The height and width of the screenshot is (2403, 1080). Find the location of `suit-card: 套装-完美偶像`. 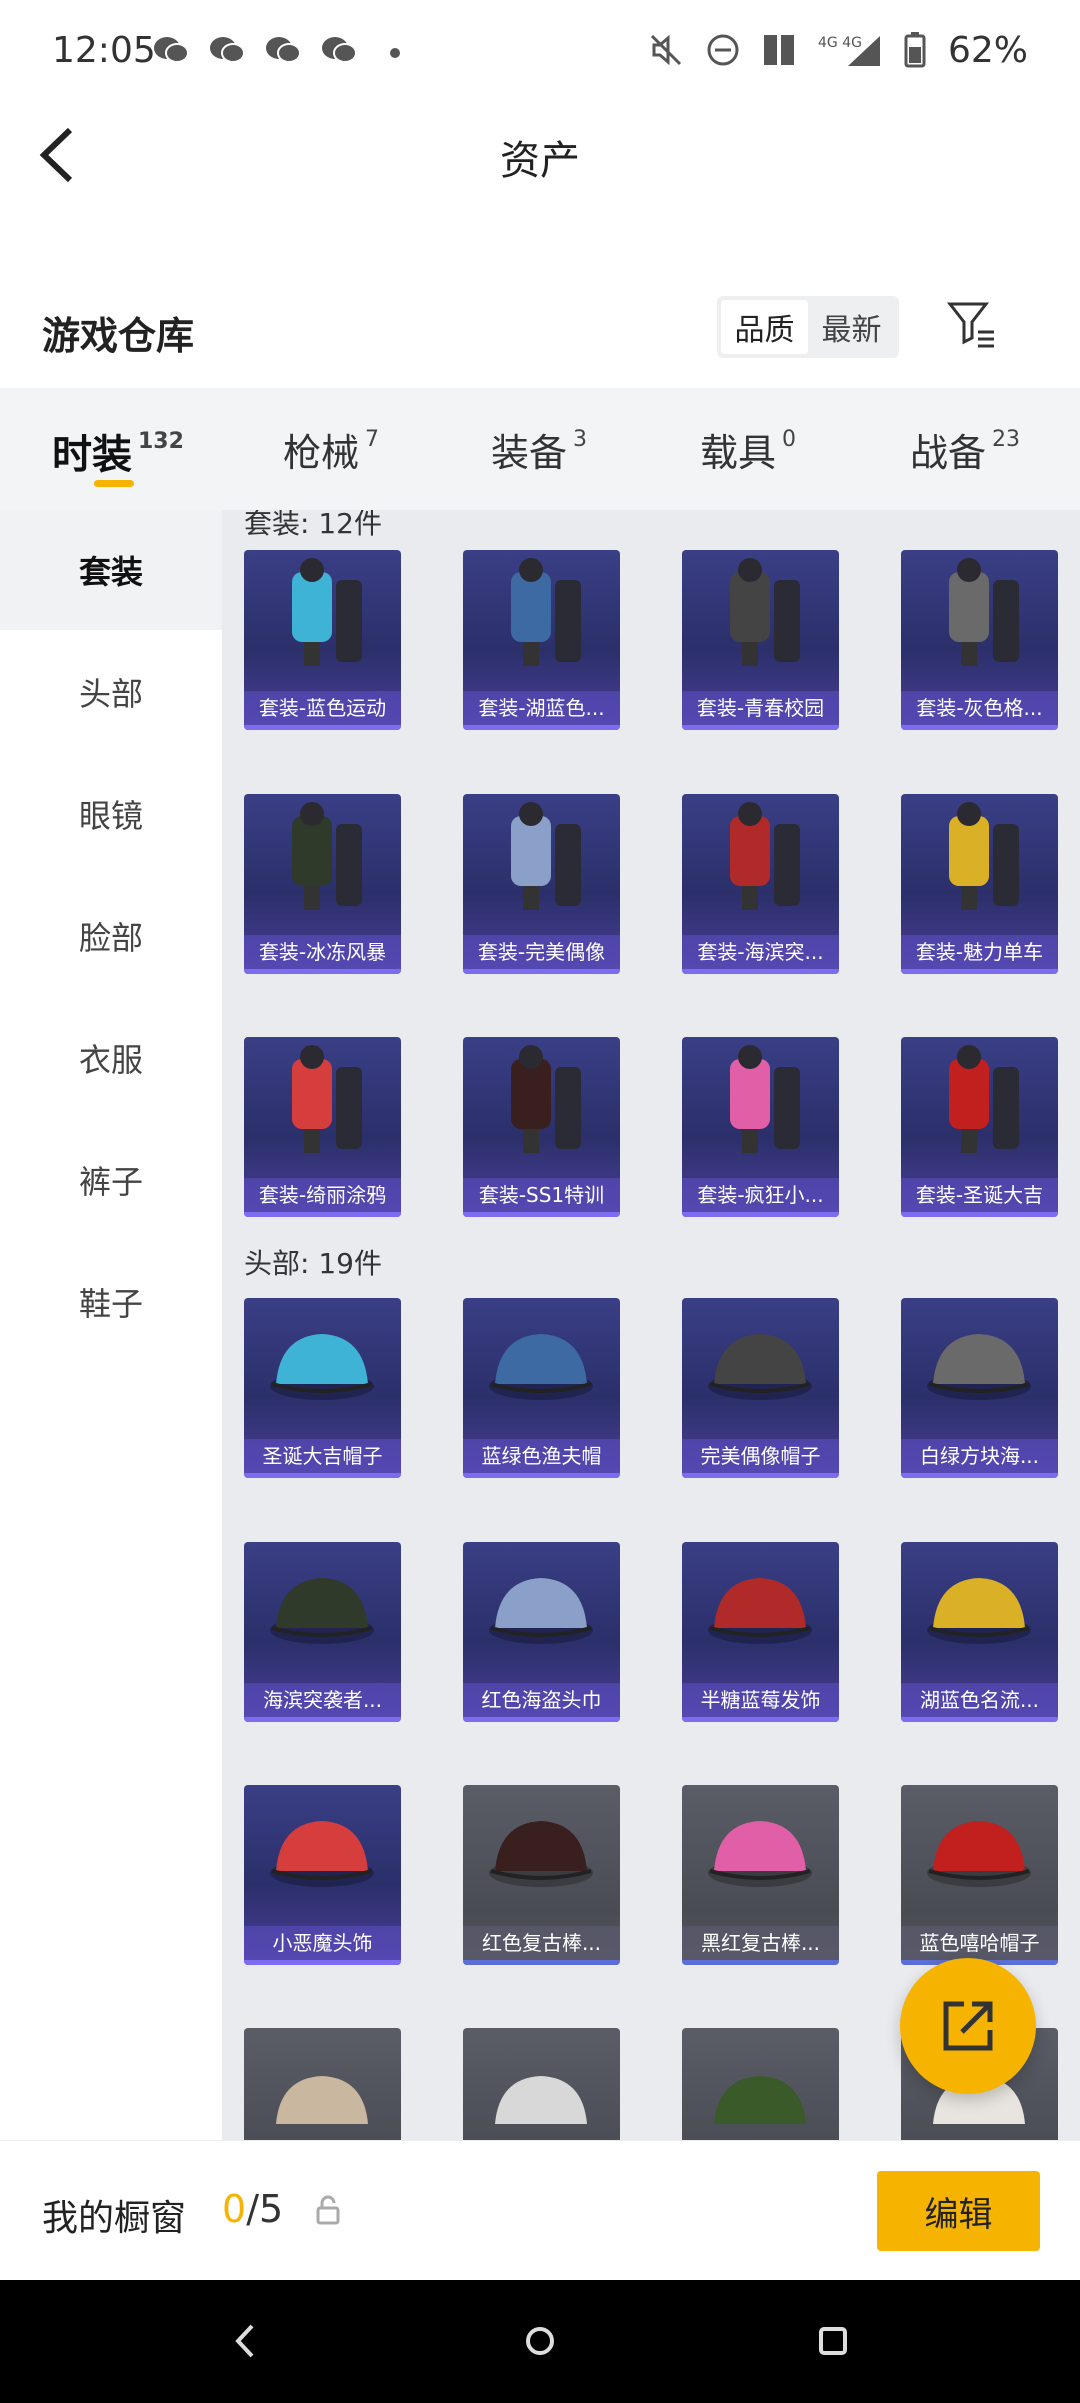

suit-card: 套装-完美偶像 is located at coordinates (541, 884).